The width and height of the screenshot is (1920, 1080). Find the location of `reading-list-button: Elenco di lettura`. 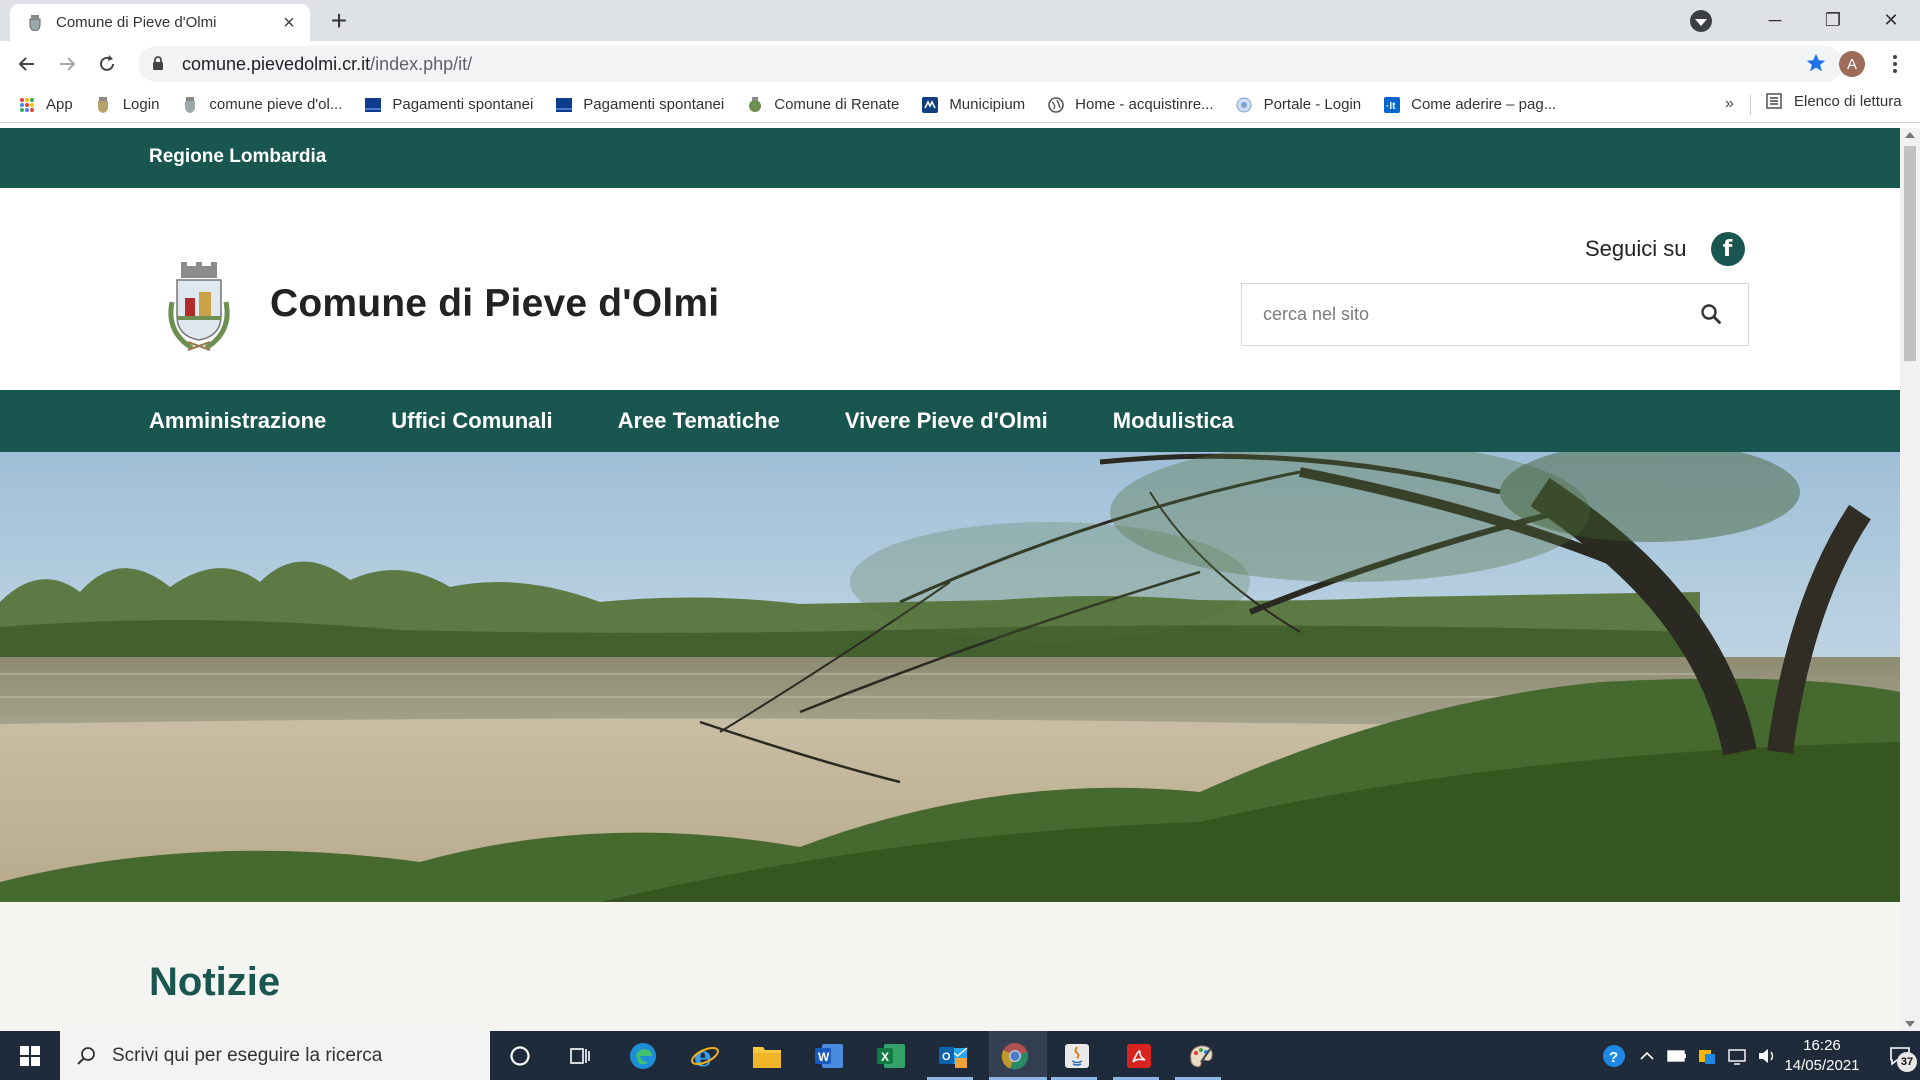

reading-list-button: Elenco di lettura is located at coordinates (1834, 101).